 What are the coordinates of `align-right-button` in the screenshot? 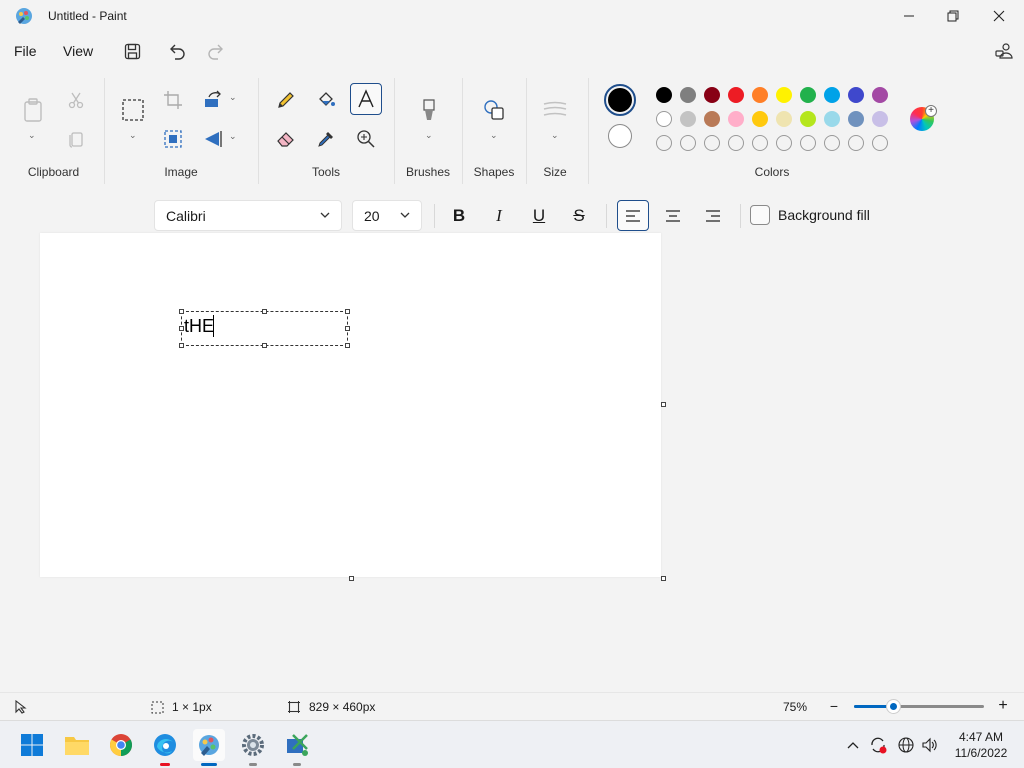 It's located at (713, 215).